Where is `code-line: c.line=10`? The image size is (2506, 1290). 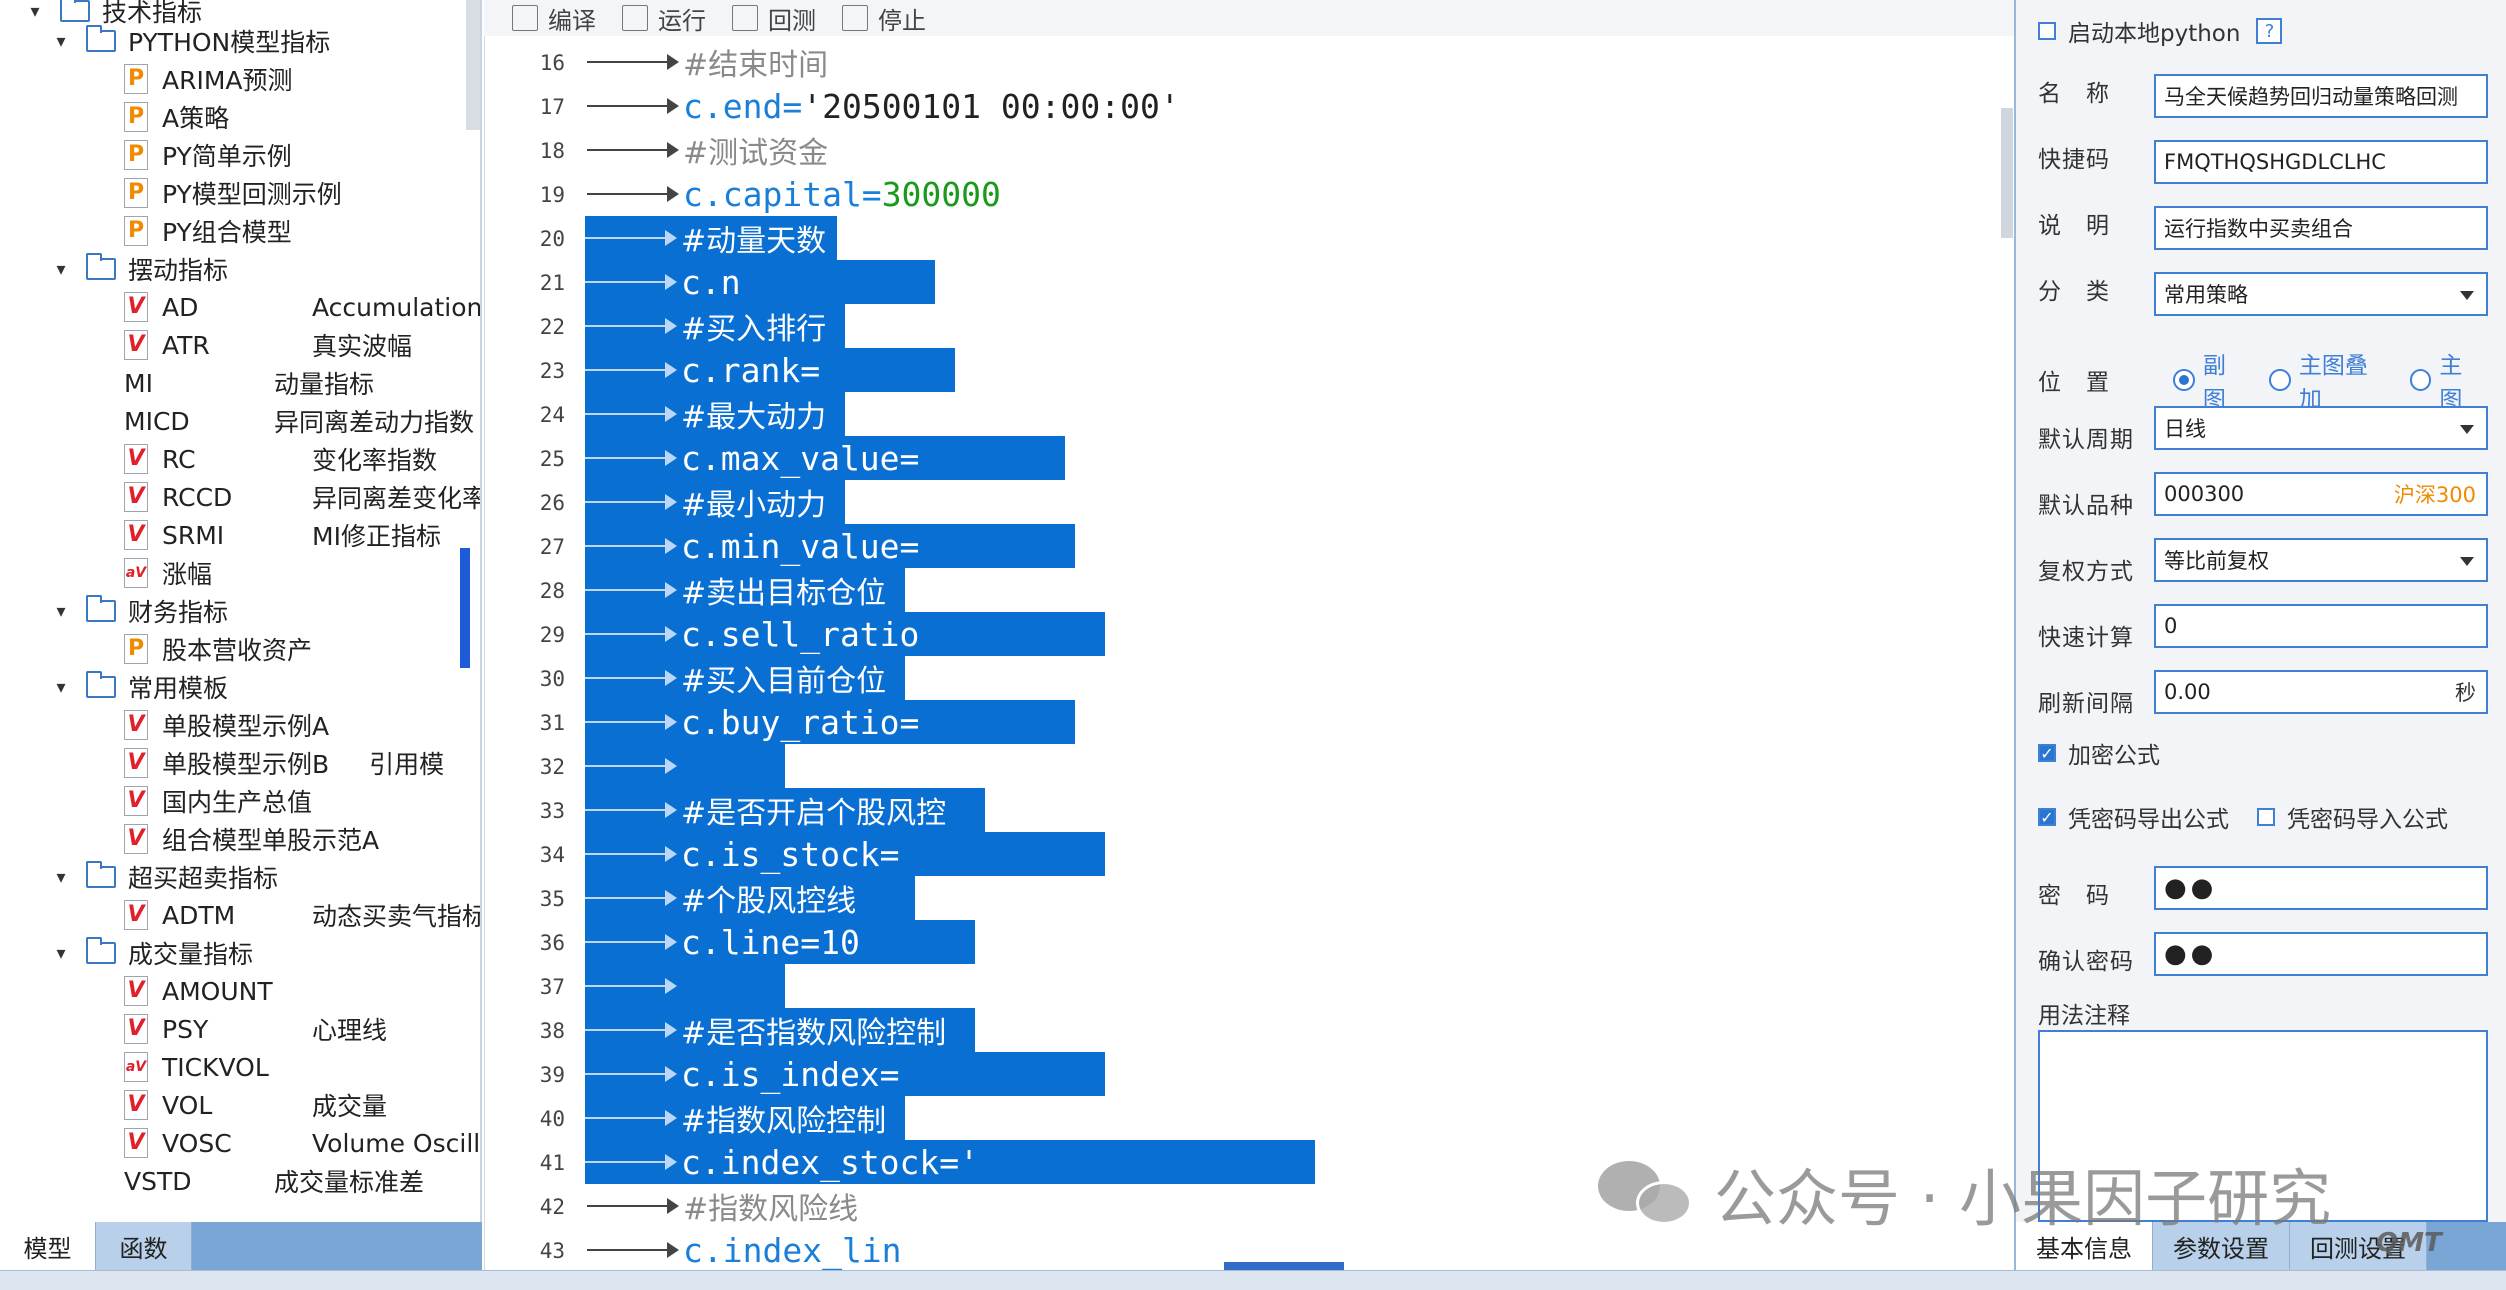 code-line: c.line=10 is located at coordinates (780, 942).